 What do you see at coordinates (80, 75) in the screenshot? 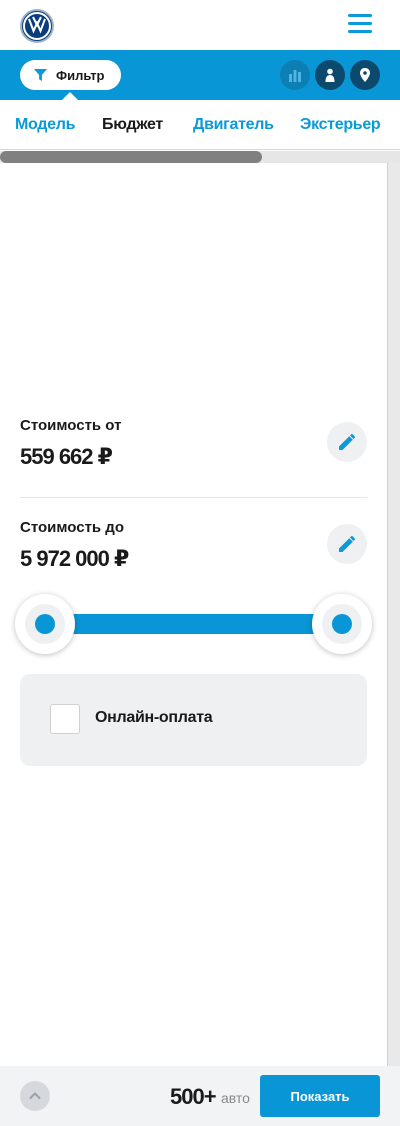
I see `filter-button-label: Фильтр` at bounding box center [80, 75].